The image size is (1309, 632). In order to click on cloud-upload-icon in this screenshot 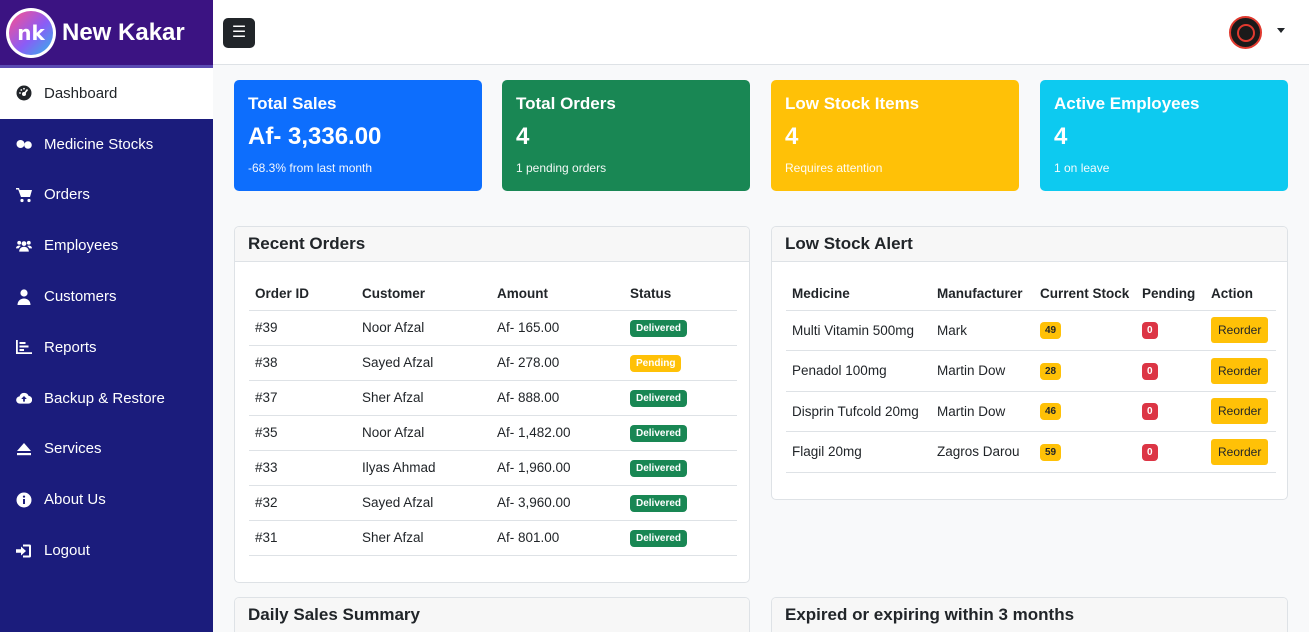, I will do `click(27, 398)`.